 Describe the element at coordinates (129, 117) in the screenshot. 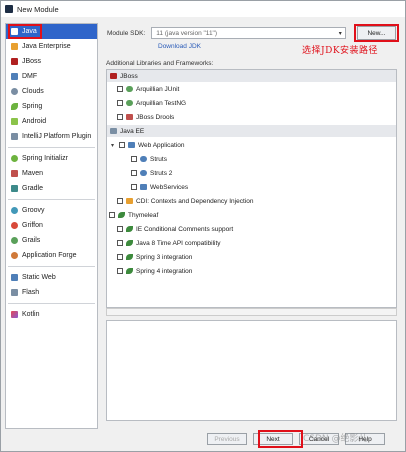

I see `drools-icon` at that location.